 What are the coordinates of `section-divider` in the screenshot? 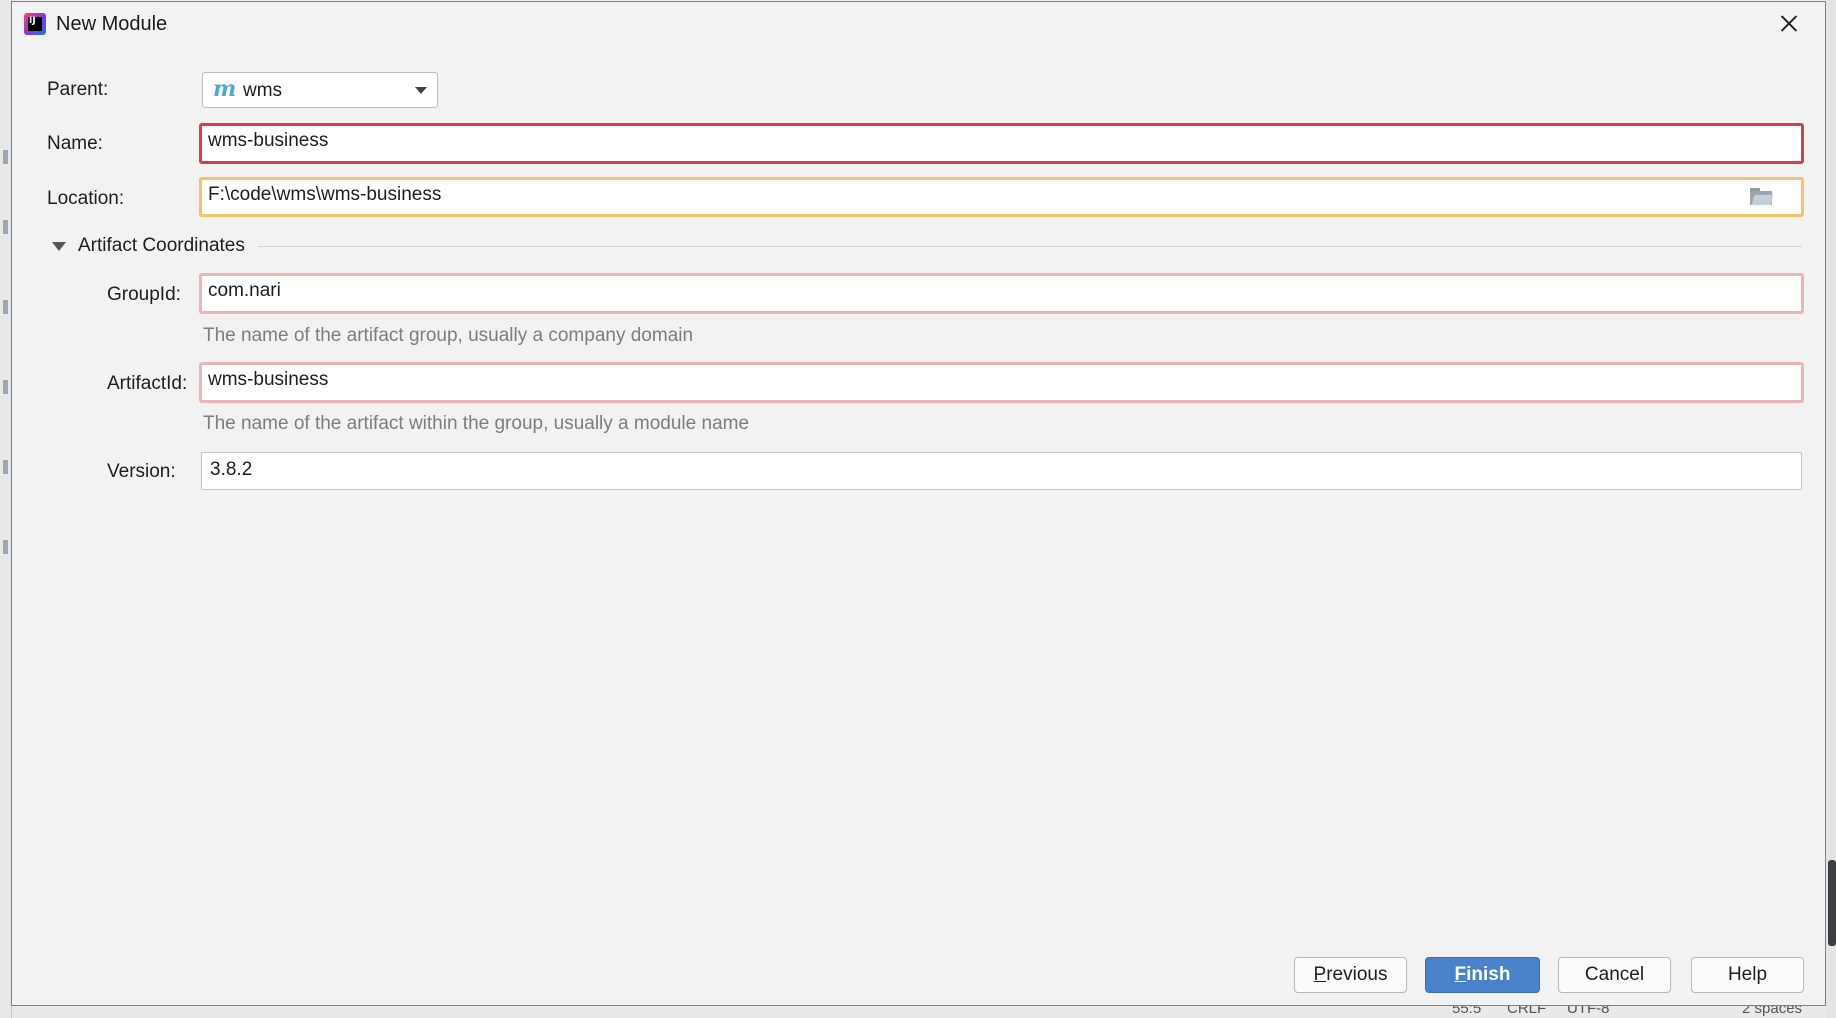 It's located at (1030, 246).